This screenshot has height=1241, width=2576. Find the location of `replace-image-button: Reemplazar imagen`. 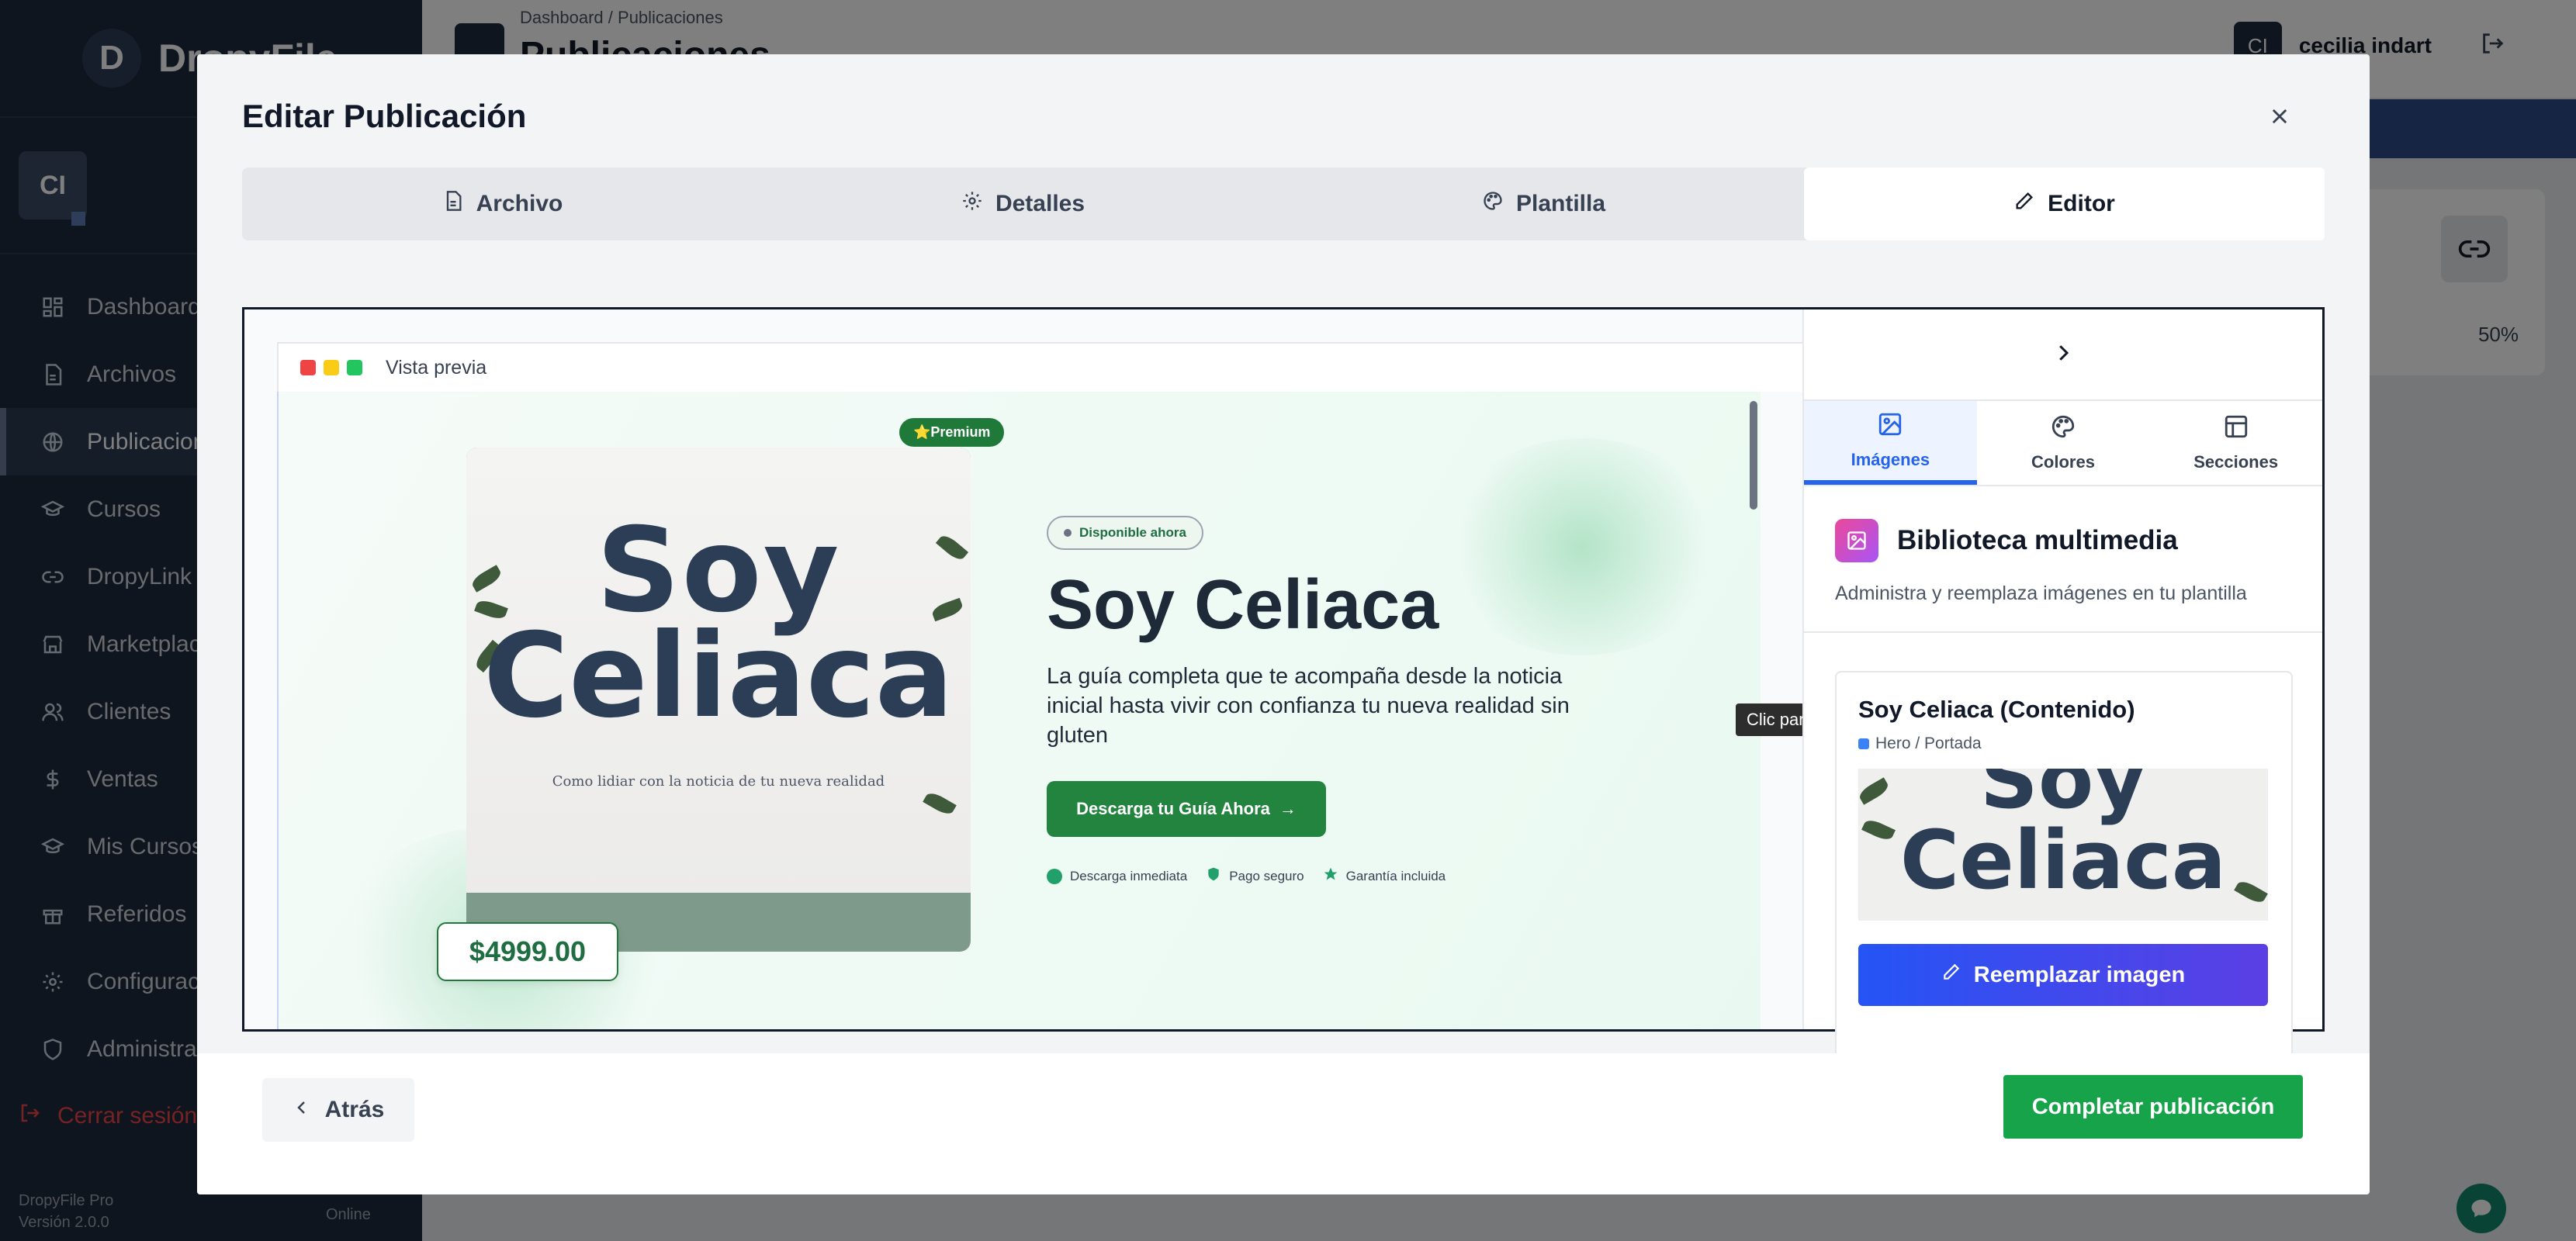

replace-image-button: Reemplazar imagen is located at coordinates (2063, 975).